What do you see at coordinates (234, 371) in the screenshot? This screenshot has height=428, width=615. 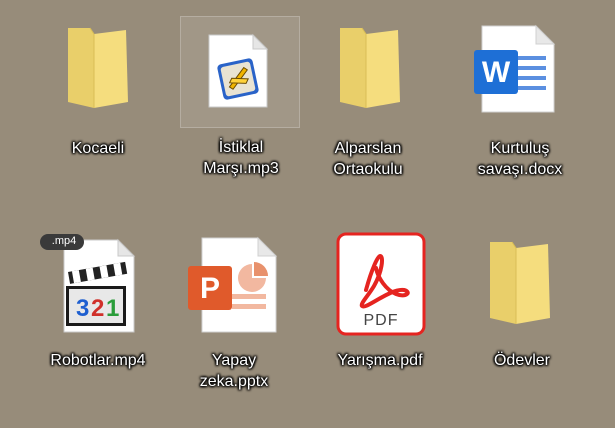 I see `icon-label: Yapay zeka.pptx` at bounding box center [234, 371].